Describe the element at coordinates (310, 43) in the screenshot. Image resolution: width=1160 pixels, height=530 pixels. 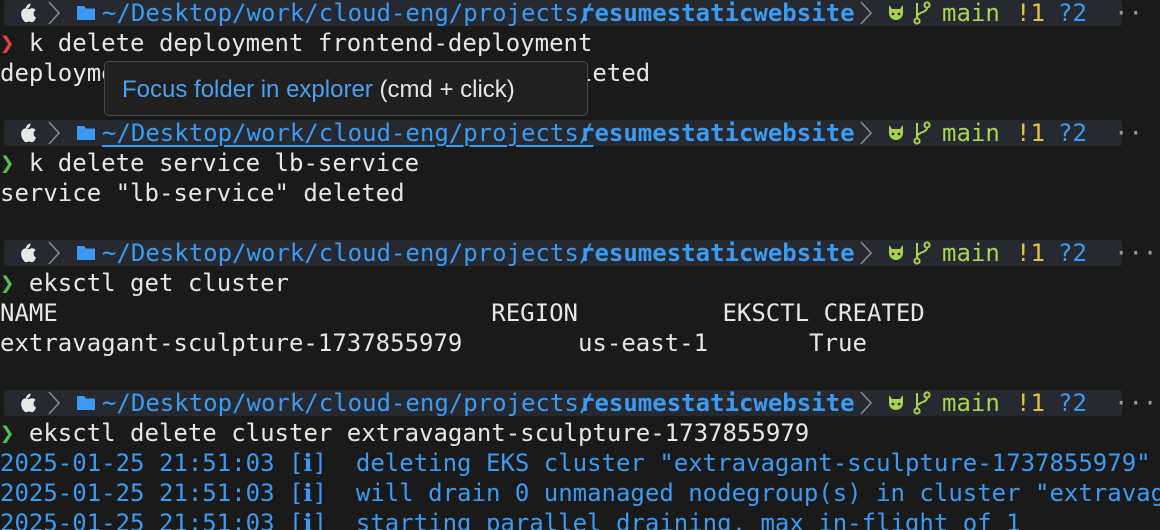
I see `command-text: k delete deployment frontend-deployment` at that location.